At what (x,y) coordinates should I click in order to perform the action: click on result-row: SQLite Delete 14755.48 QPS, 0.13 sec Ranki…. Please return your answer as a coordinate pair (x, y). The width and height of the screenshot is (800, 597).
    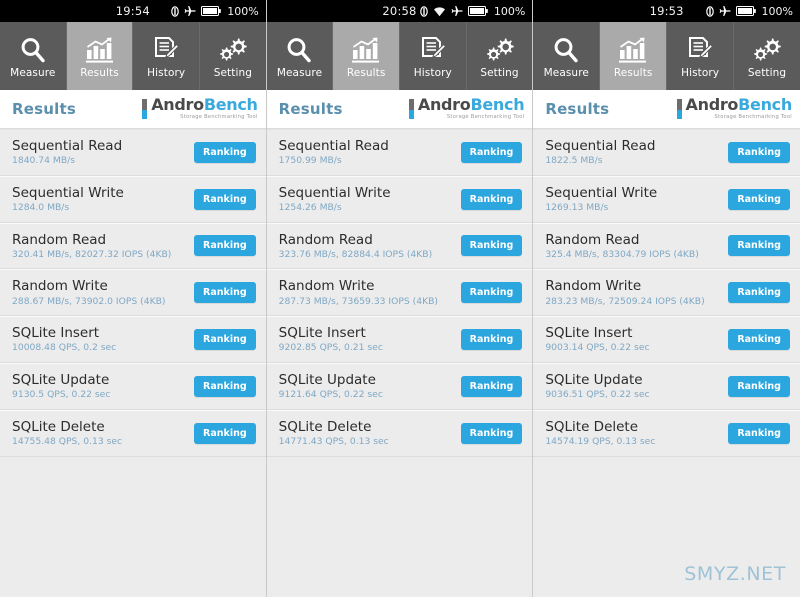
    Looking at the image, I should click on (133, 433).